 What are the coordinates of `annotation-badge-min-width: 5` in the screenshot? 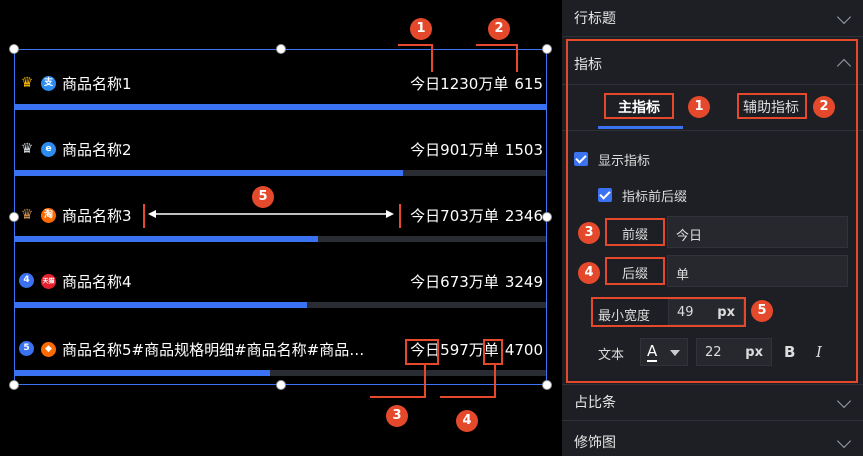 It's located at (762, 311).